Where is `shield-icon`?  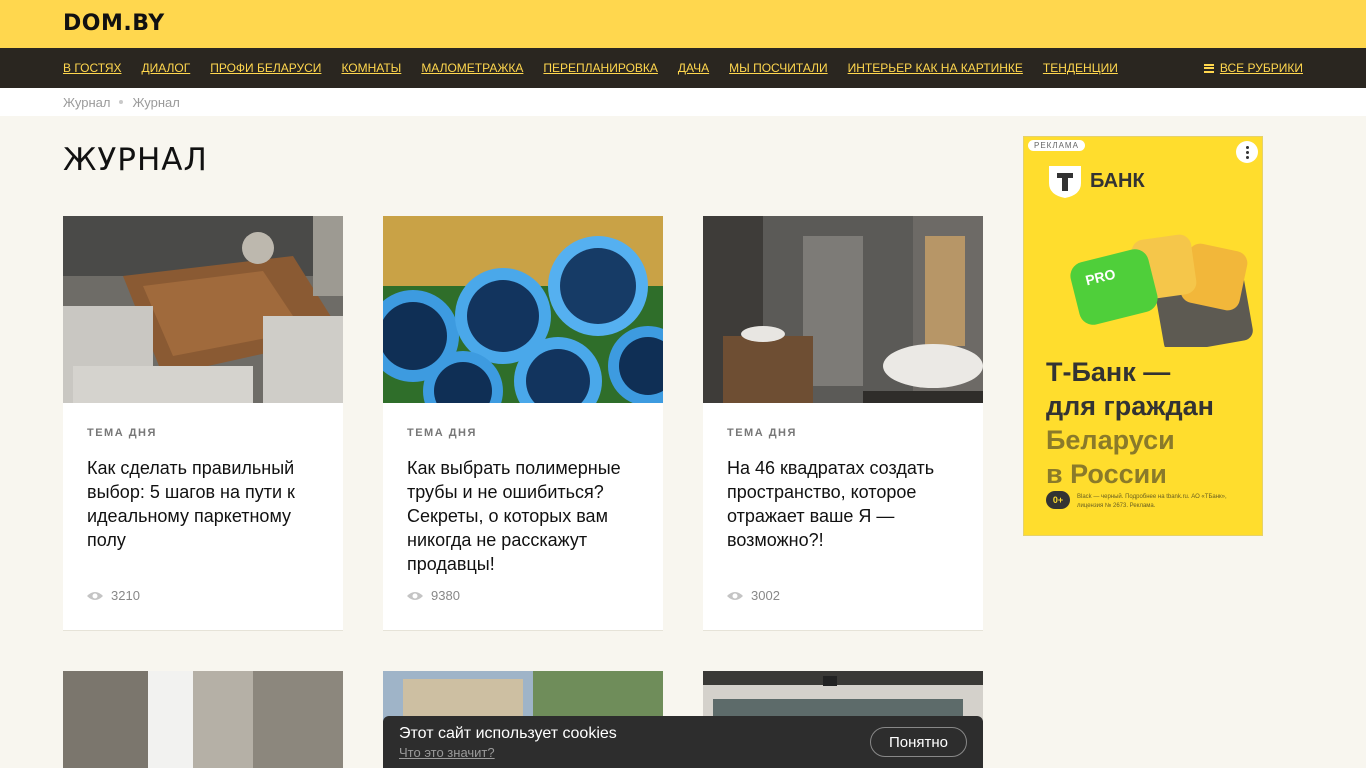 shield-icon is located at coordinates (1065, 182).